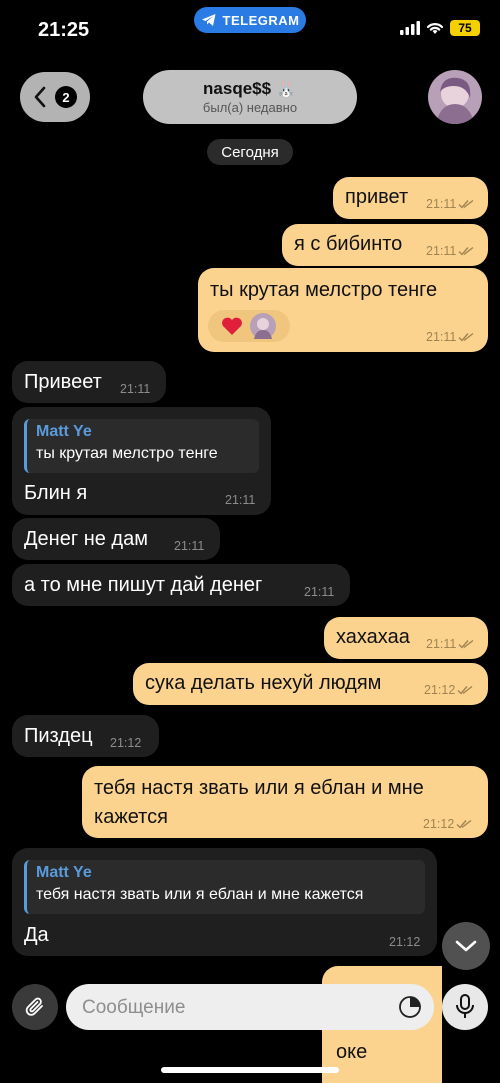 The height and width of the screenshot is (1083, 500). Describe the element at coordinates (250, 107) in the screenshot. I see `chat-last-seen: был(а) недавно` at that location.